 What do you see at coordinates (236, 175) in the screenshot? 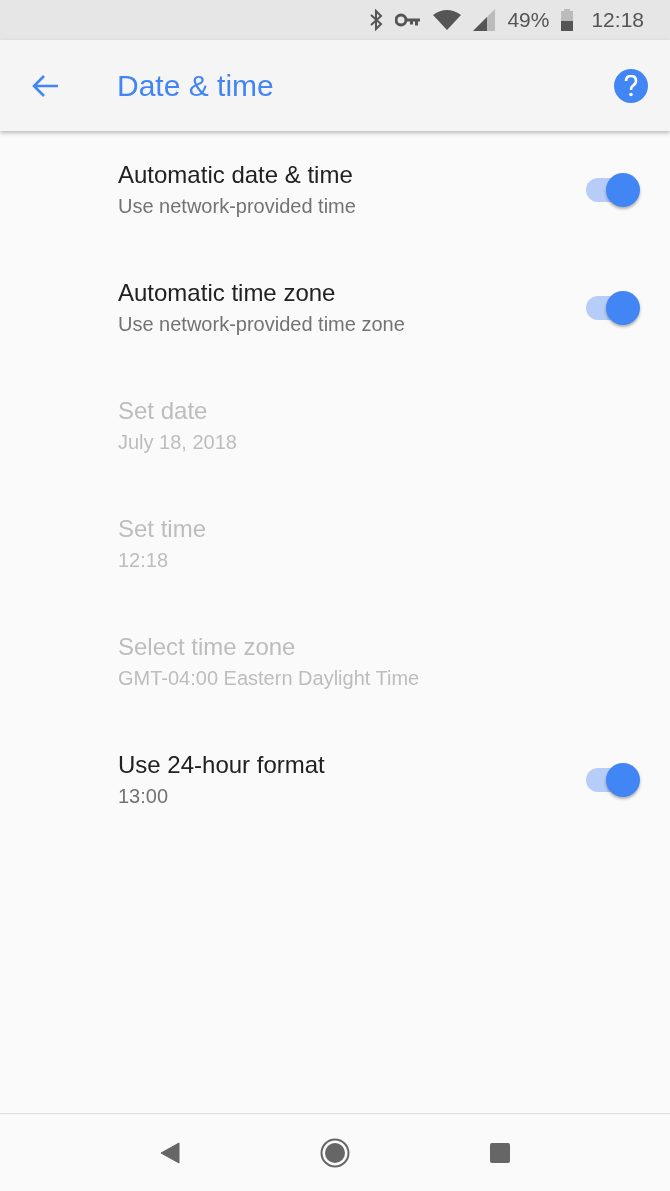
I see `setting-title: Automatic date & time` at bounding box center [236, 175].